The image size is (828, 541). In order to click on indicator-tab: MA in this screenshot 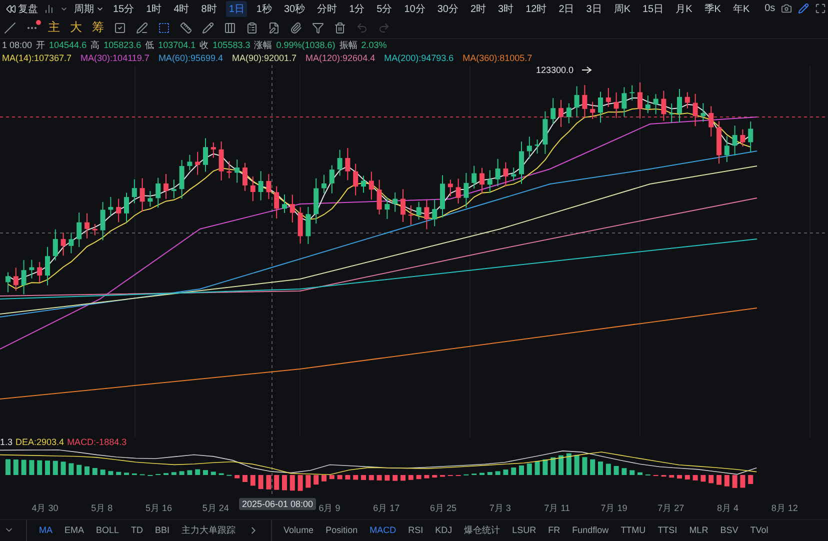, I will do `click(45, 530)`.